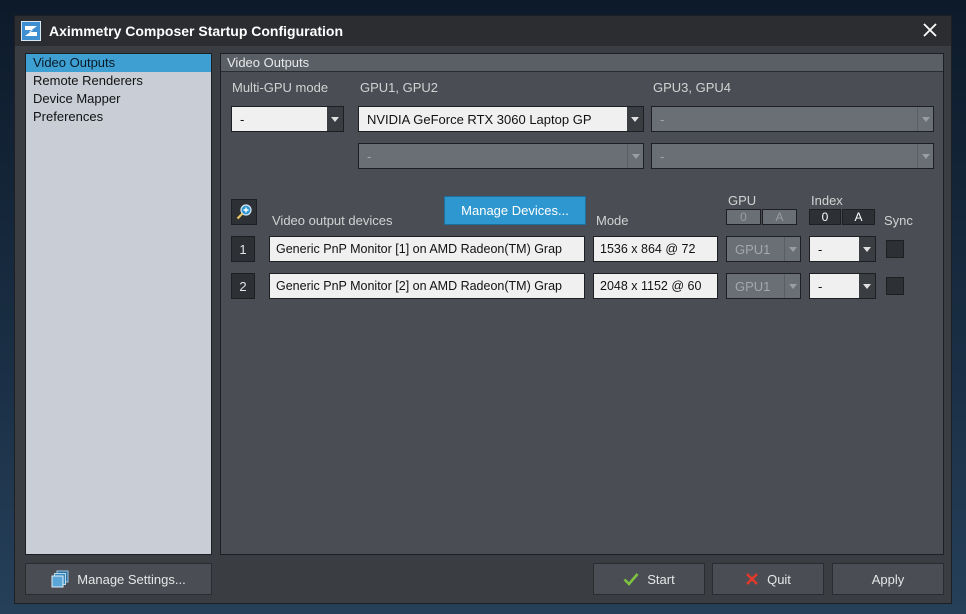  Describe the element at coordinates (118, 99) in the screenshot. I see `sidebar-item-device-mapper: Device Mapper` at that location.